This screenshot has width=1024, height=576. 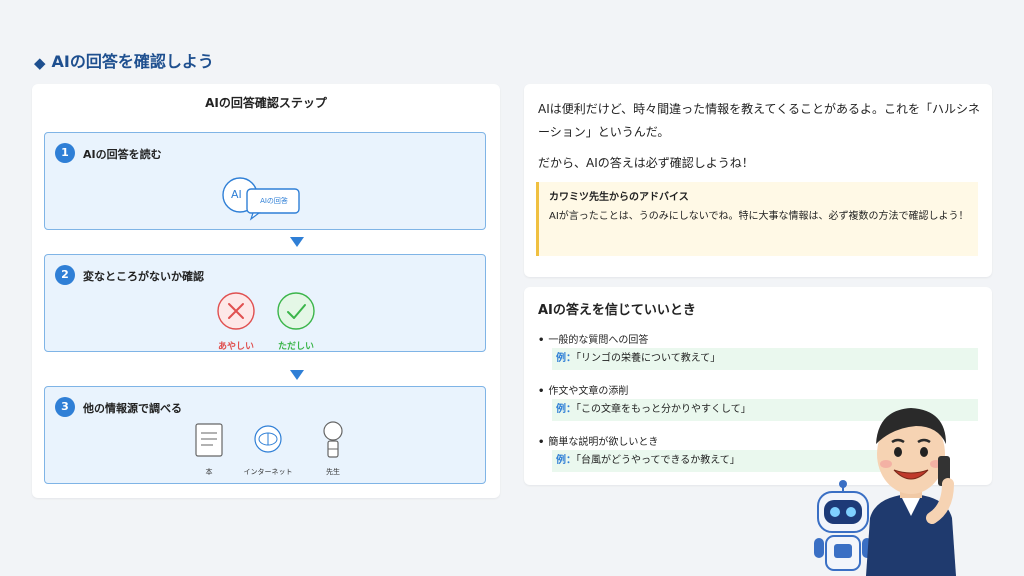 What do you see at coordinates (132, 408) in the screenshot?
I see `step-3-label: 他の情報源で調べる` at bounding box center [132, 408].